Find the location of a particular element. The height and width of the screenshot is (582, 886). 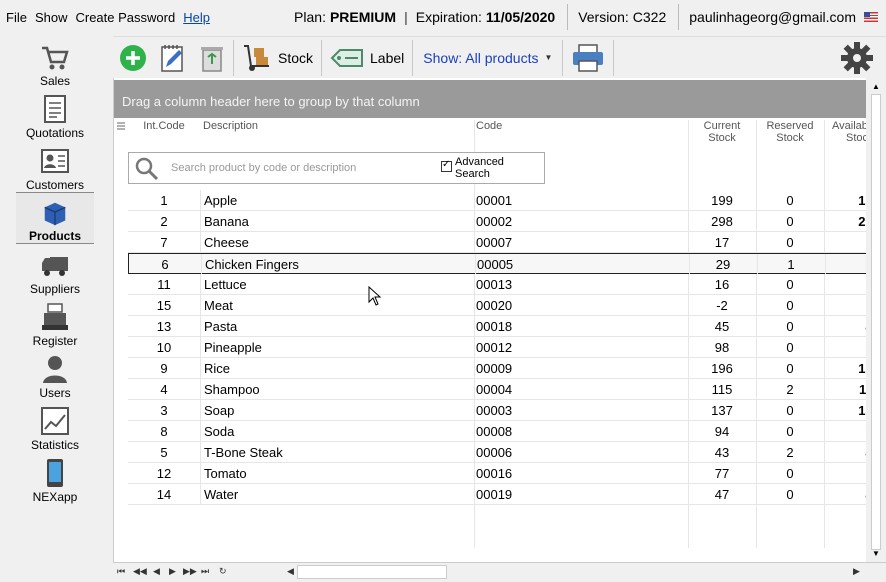

sidebar-item-register: Register is located at coordinates (55, 322).